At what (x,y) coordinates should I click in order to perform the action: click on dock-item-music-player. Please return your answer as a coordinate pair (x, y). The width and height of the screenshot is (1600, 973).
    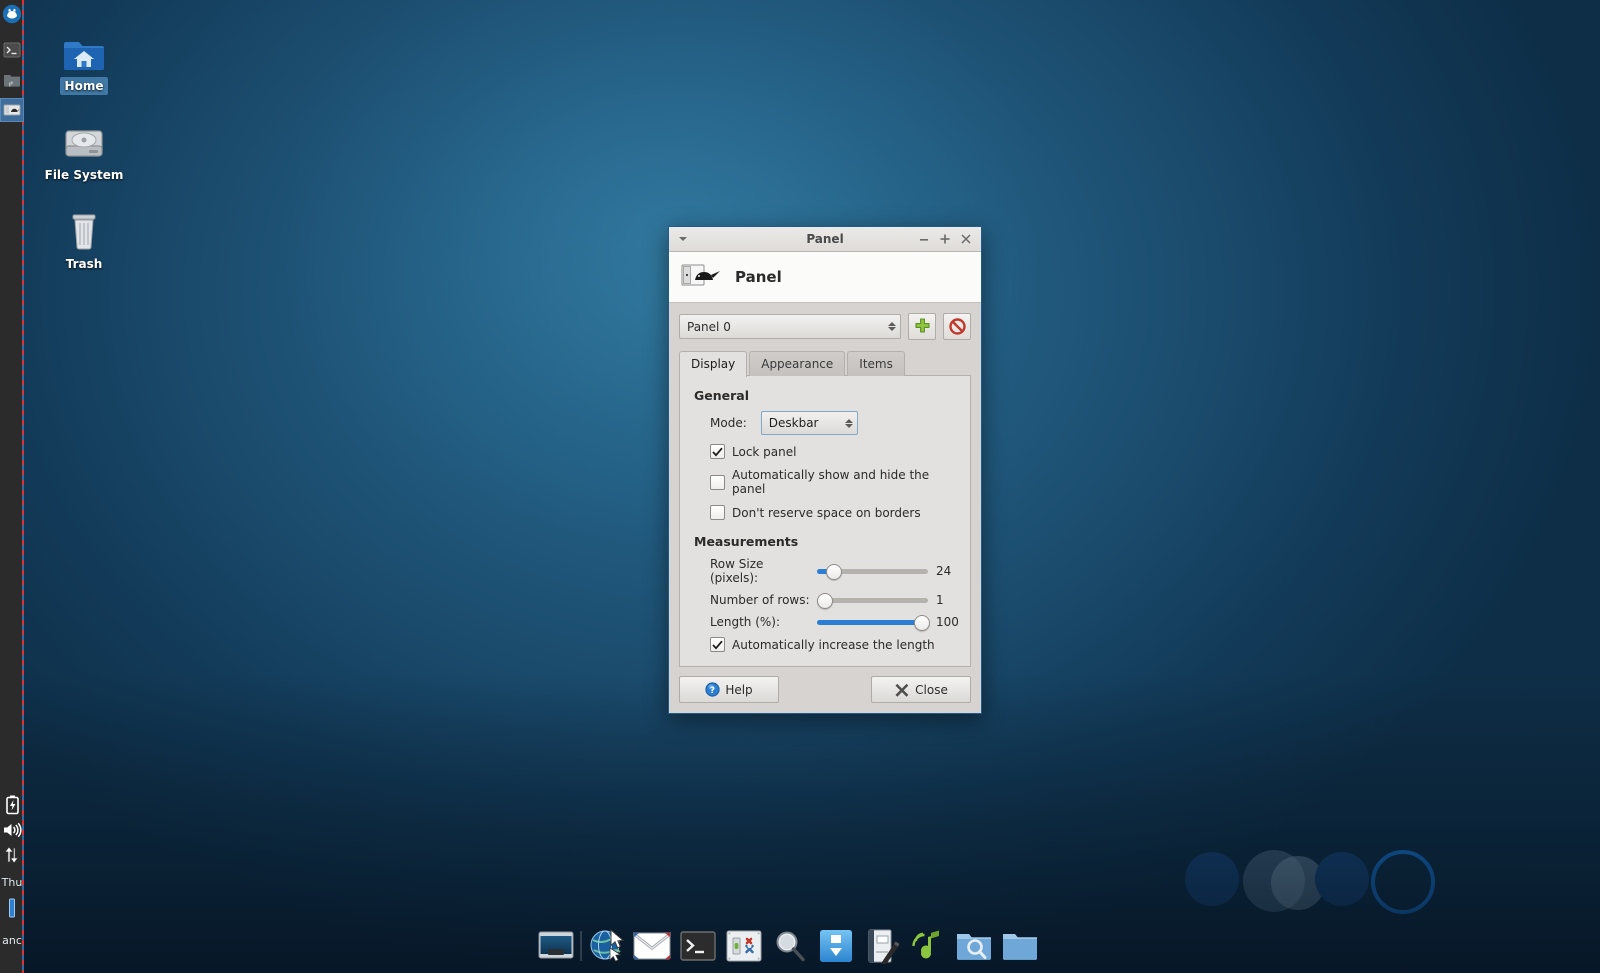
    Looking at the image, I should click on (928, 946).